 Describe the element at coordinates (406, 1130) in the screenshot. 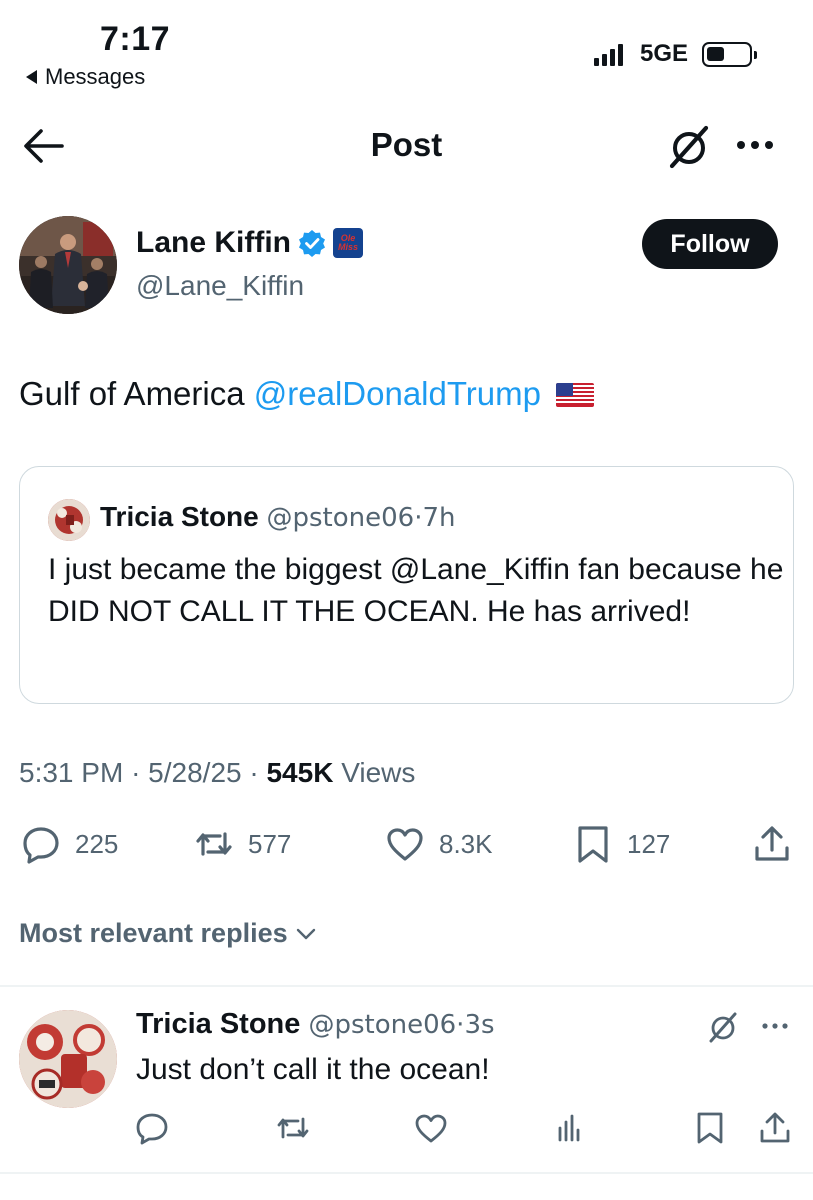

I see `reply-action-bar` at that location.